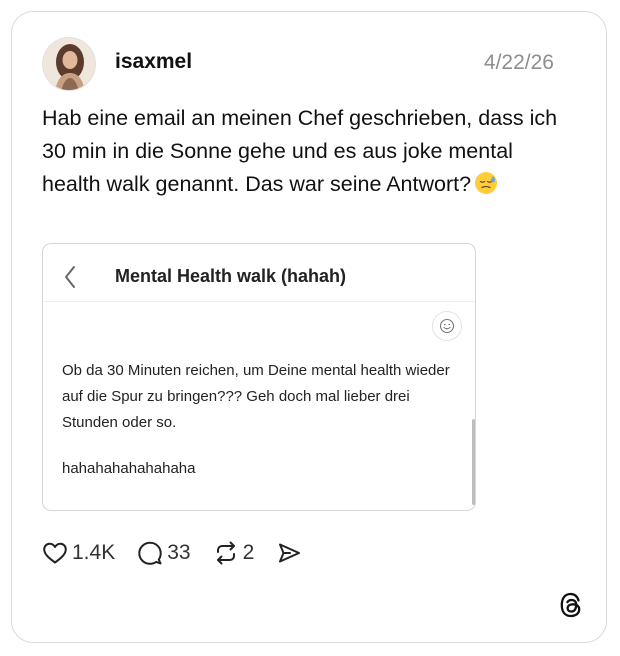 The image size is (620, 656). What do you see at coordinates (94, 552) in the screenshot?
I see `like-count: 1.4K` at bounding box center [94, 552].